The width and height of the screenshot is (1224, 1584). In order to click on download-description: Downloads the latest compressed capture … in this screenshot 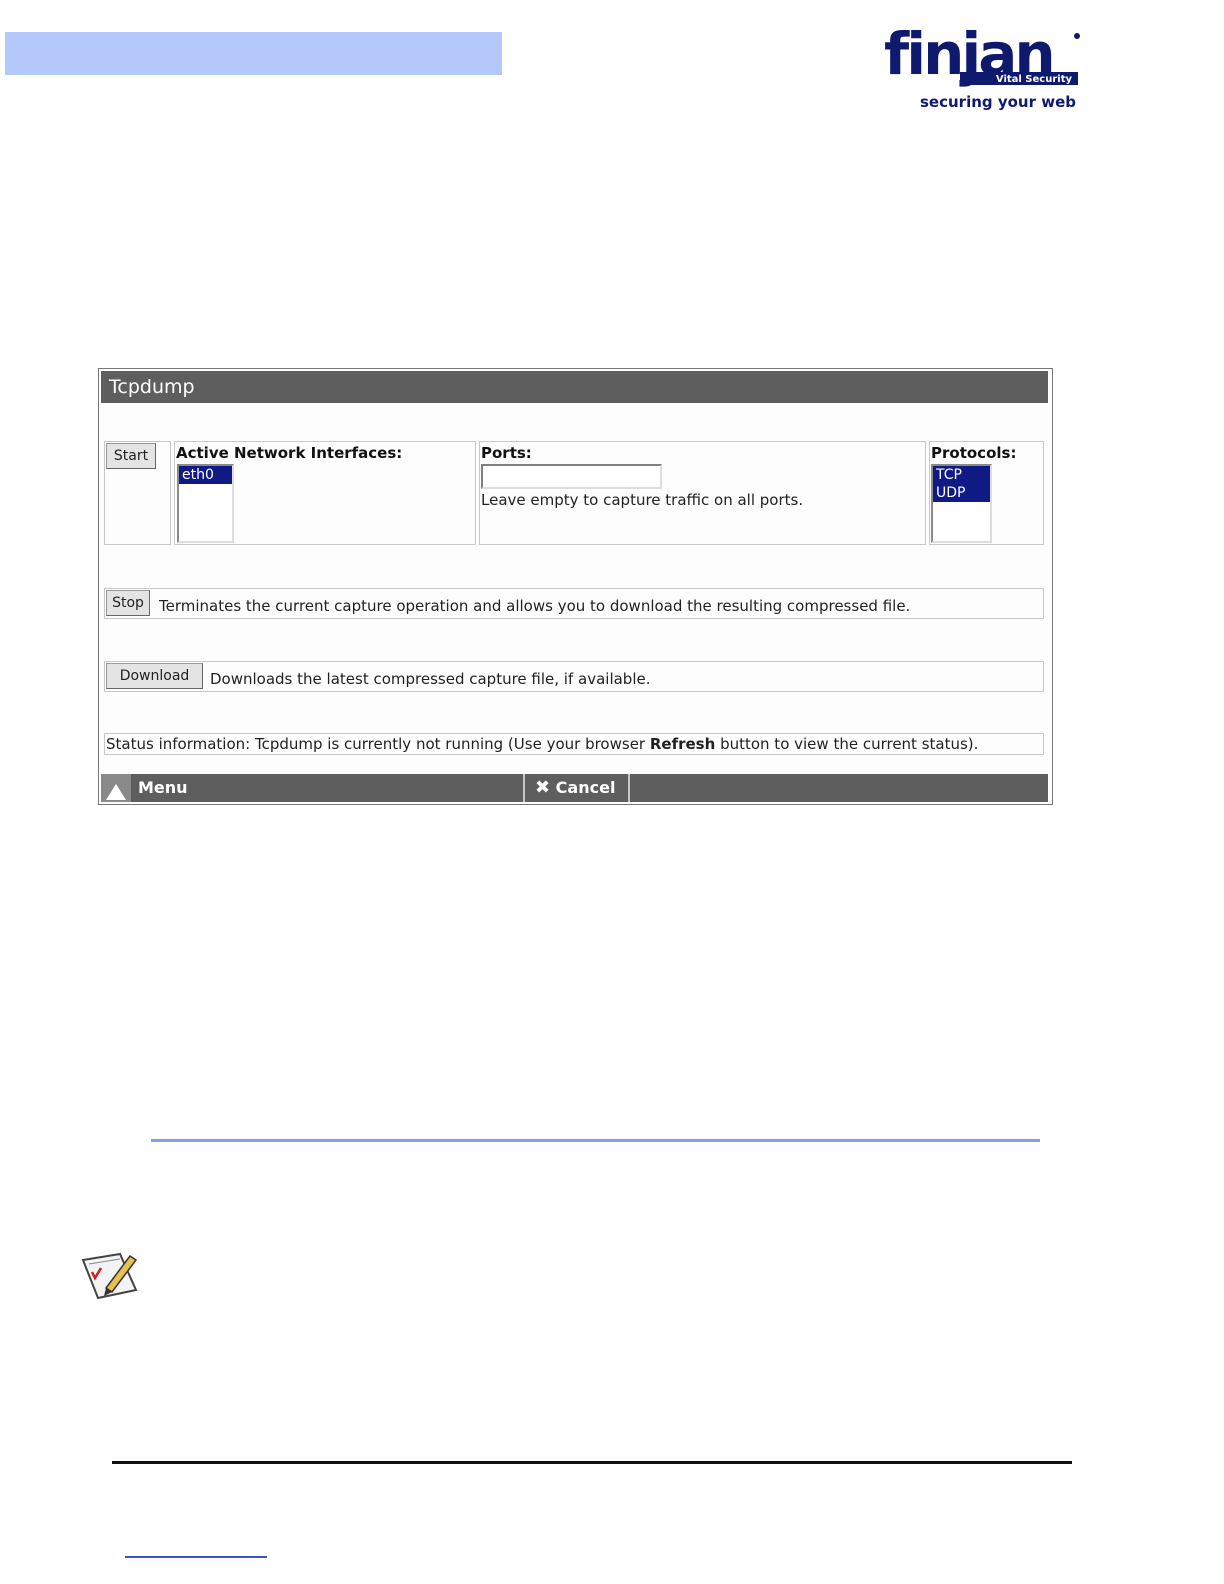, I will do `click(430, 679)`.